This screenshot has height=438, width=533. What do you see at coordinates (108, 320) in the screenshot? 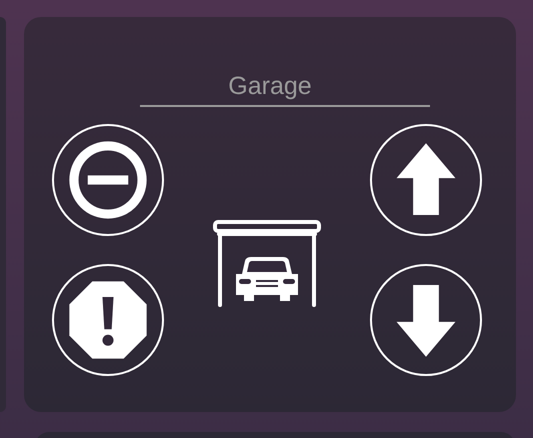
I see `alarm-button` at bounding box center [108, 320].